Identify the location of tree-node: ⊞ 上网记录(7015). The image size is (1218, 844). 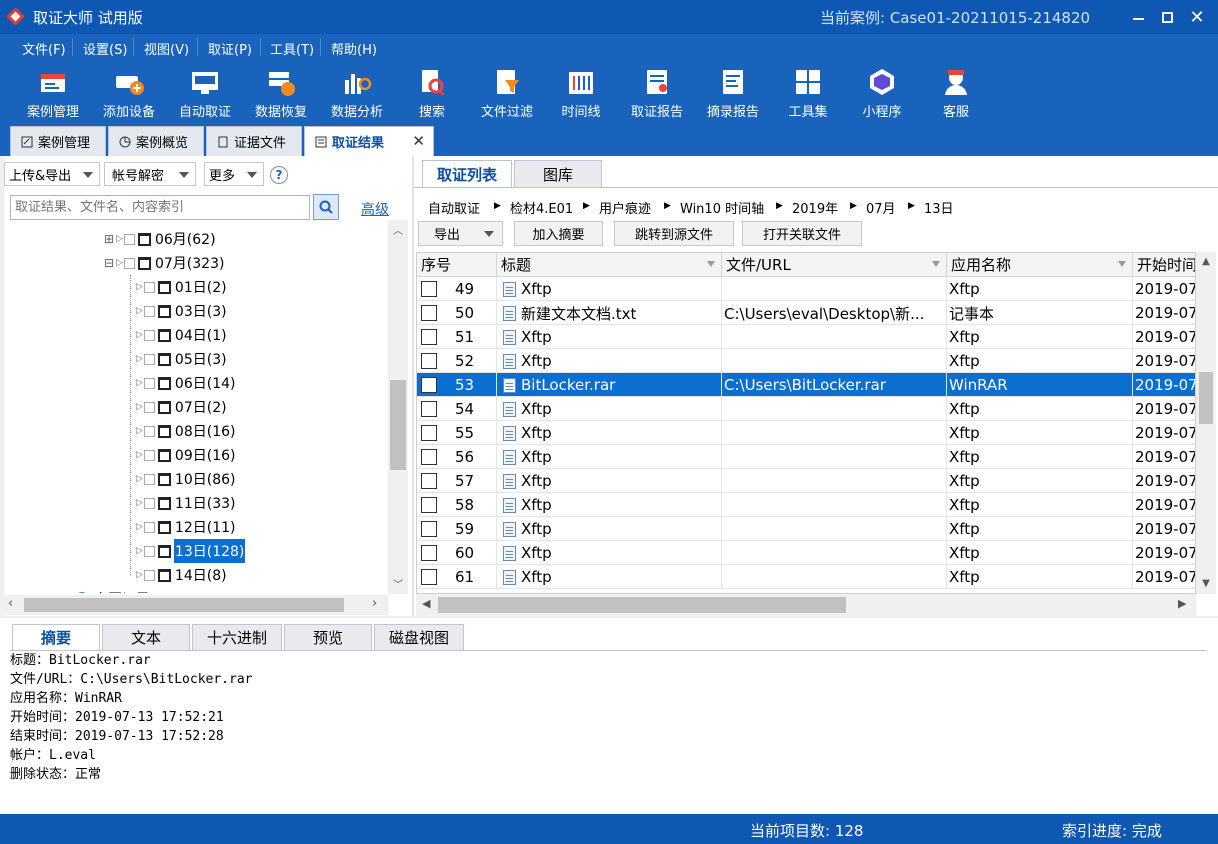
(123, 590).